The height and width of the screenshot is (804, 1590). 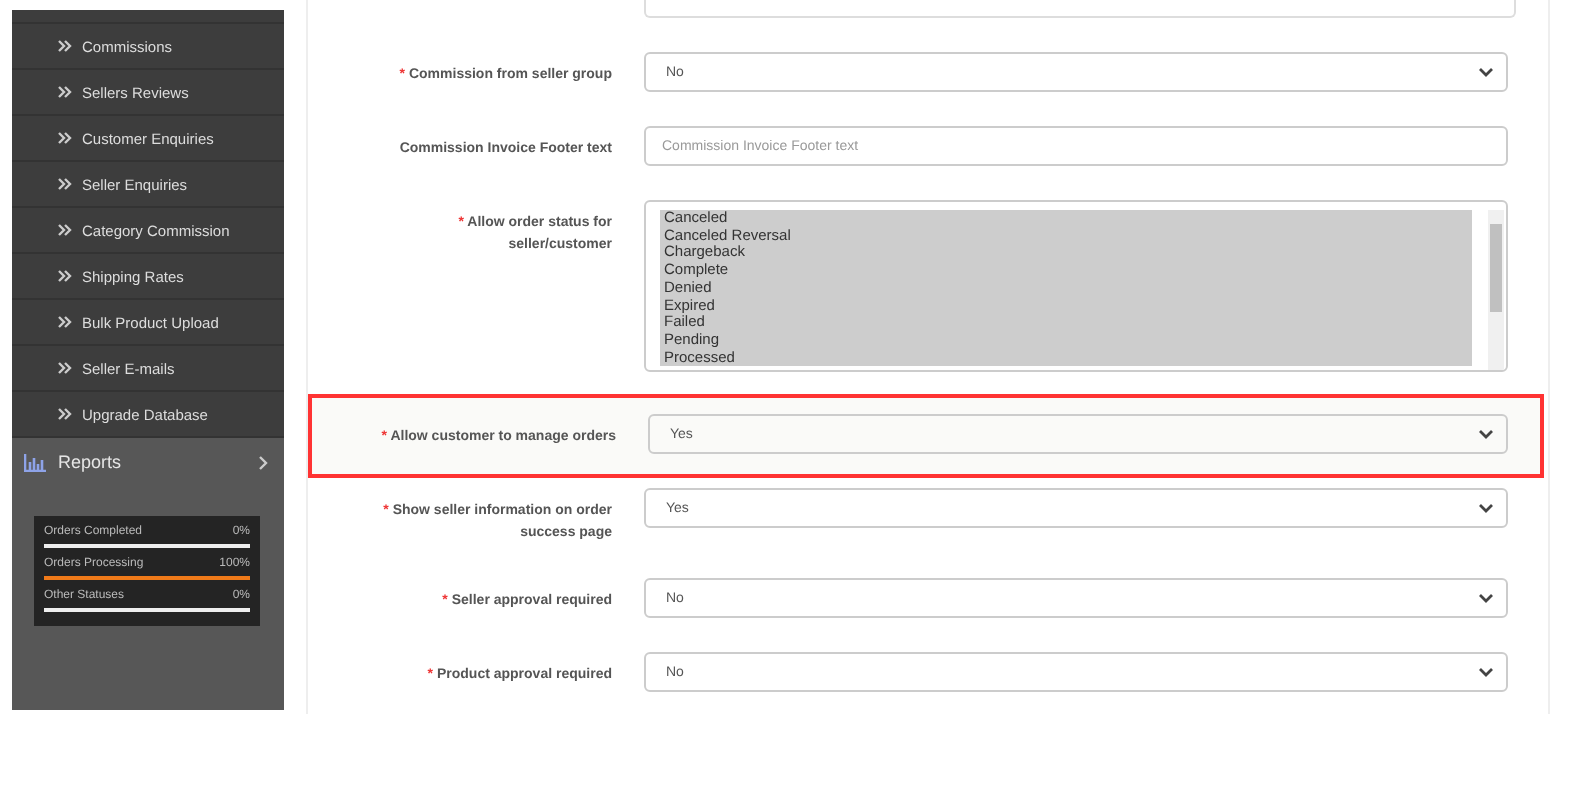 What do you see at coordinates (263, 462) in the screenshot?
I see `chevron-right-icon` at bounding box center [263, 462].